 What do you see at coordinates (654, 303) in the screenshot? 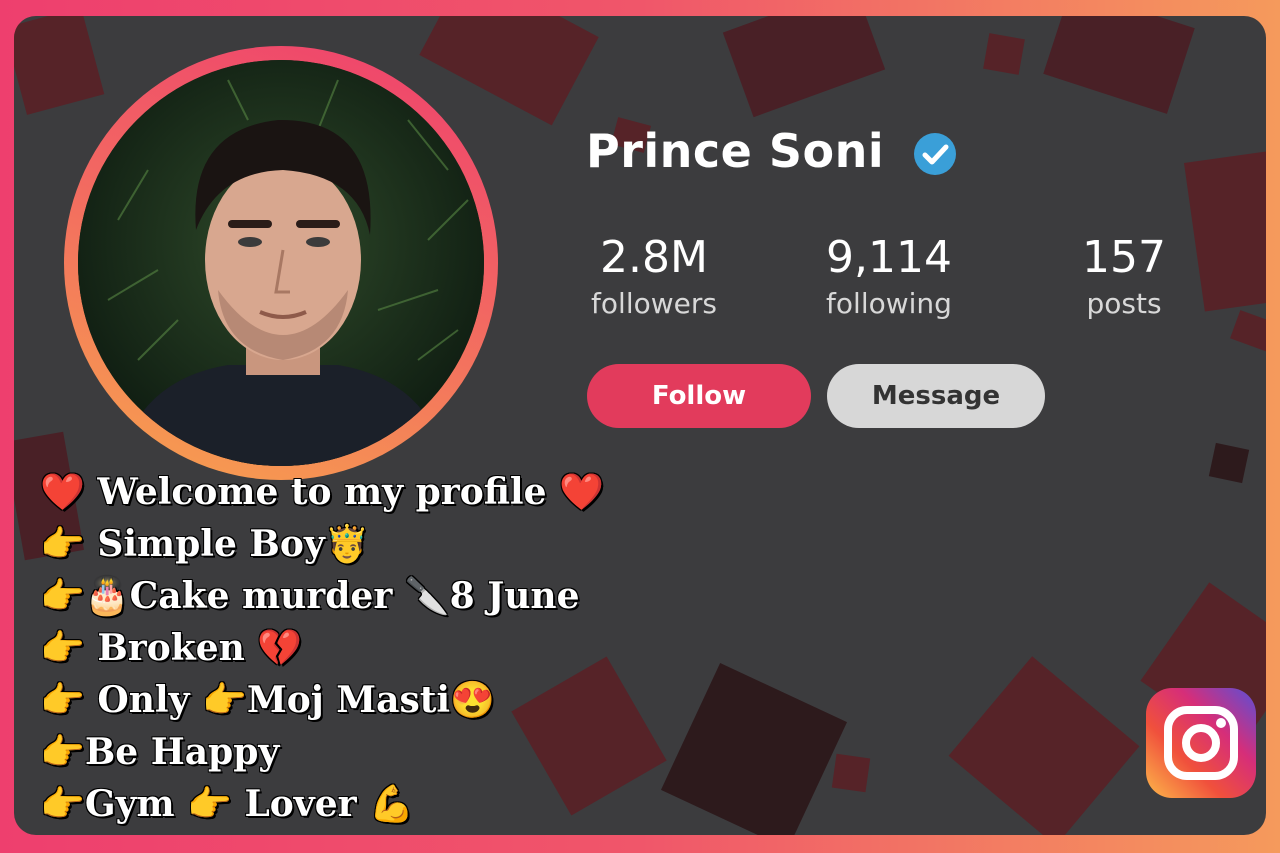
I see `followers-label: followers` at bounding box center [654, 303].